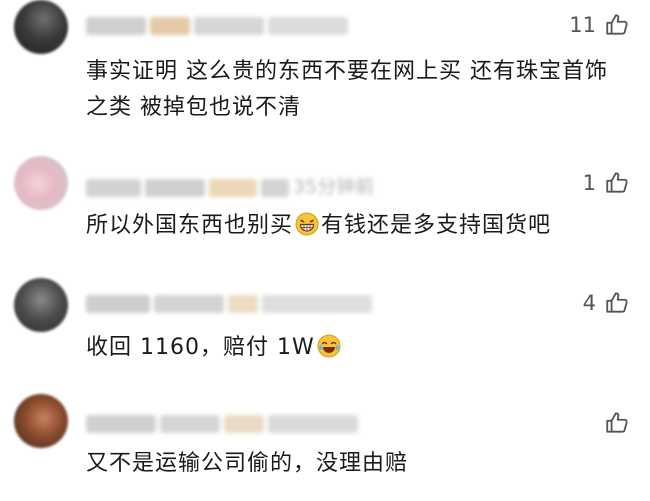 This screenshot has width=650, height=501. I want to click on like-button: 11, so click(599, 25).